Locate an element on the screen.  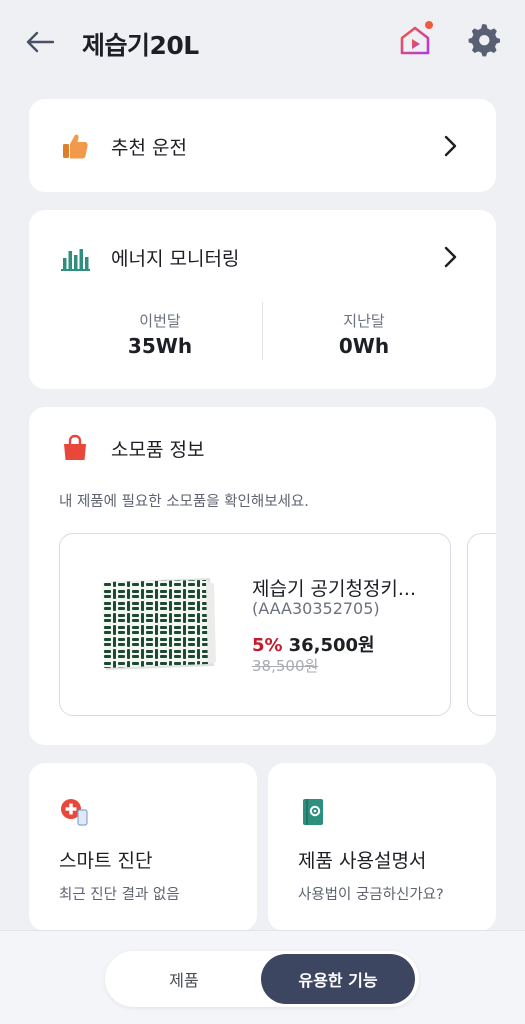
home-play-button is located at coordinates (415, 40).